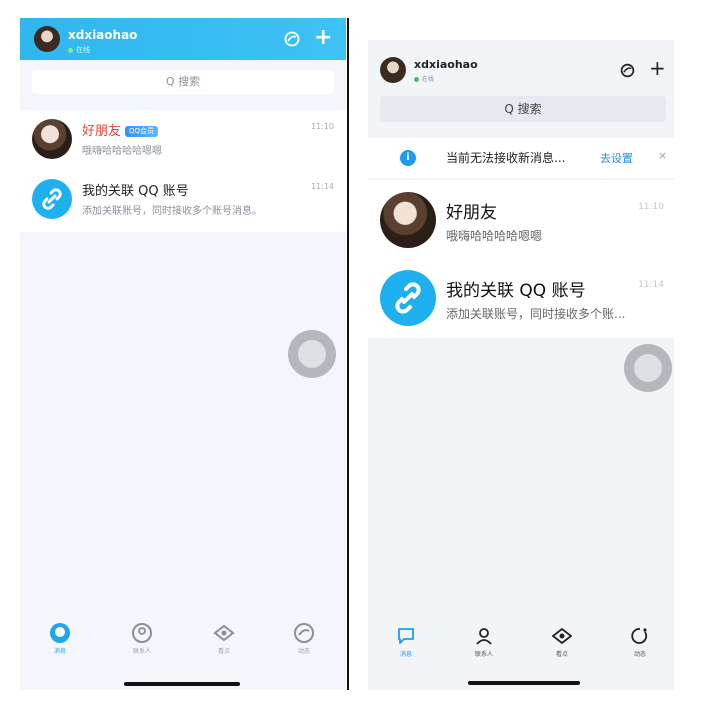 This screenshot has height=726, width=708. Describe the element at coordinates (616, 158) in the screenshot. I see `settings-link: 去设置` at that location.